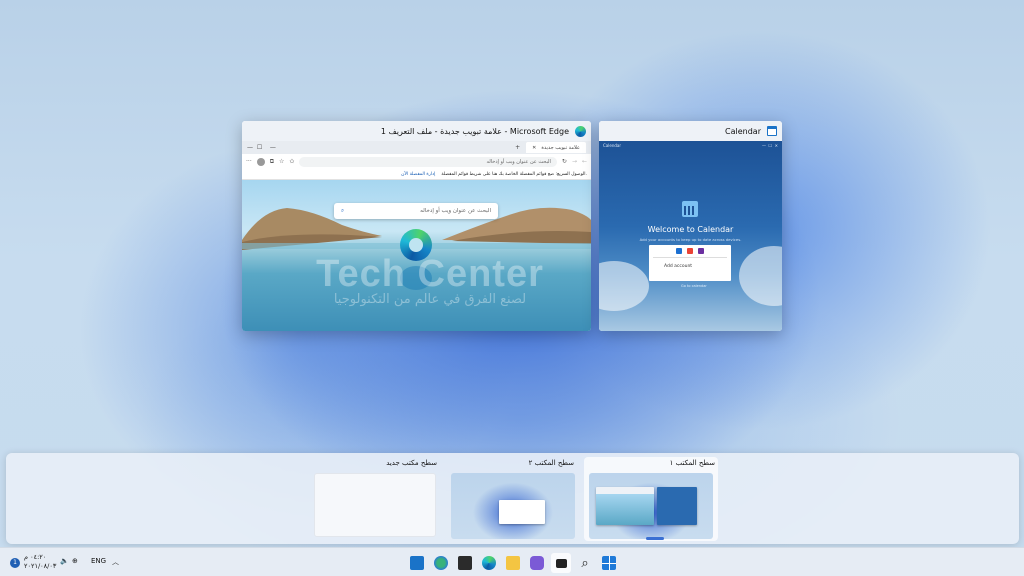 The width and height of the screenshot is (1024, 576). What do you see at coordinates (416, 278) in the screenshot?
I see `edge-logo-reflection` at bounding box center [416, 278].